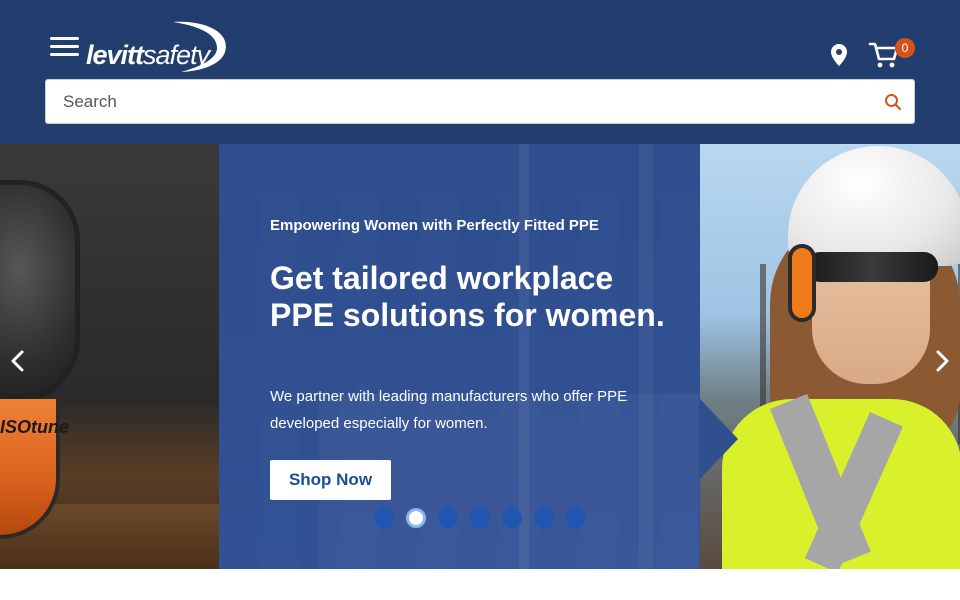 The image size is (960, 600). What do you see at coordinates (148, 55) in the screenshot?
I see `logo-text: levittsafety` at bounding box center [148, 55].